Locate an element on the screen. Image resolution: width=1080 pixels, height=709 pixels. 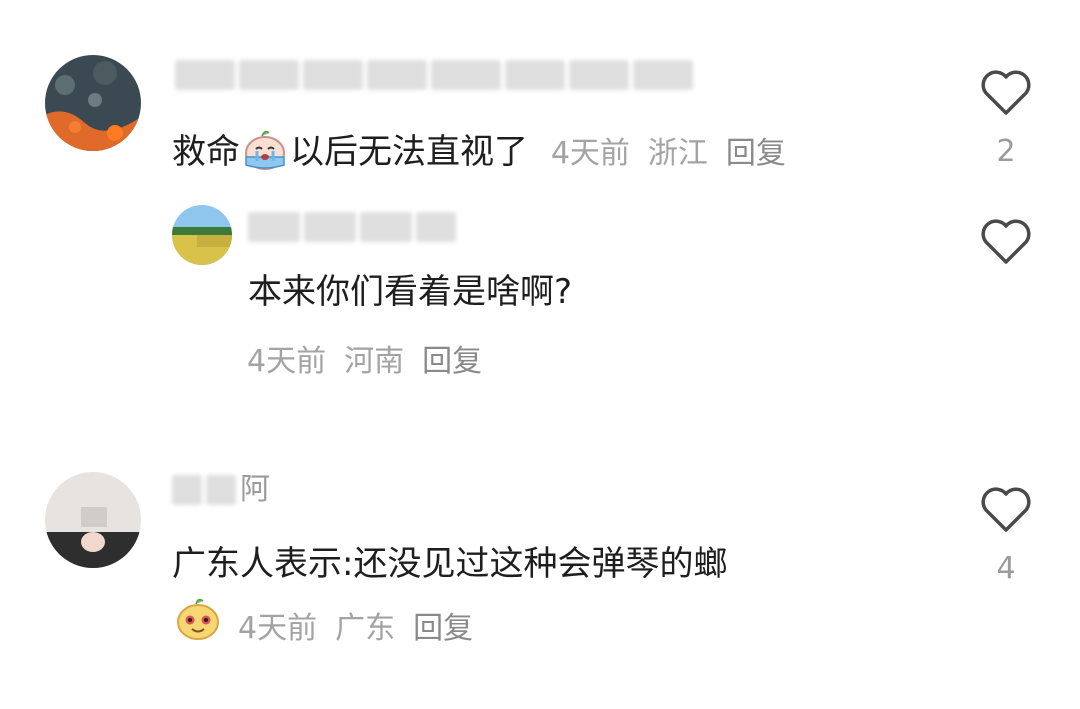
comment-meta: 4天前 河南 回复 is located at coordinates (364, 358).